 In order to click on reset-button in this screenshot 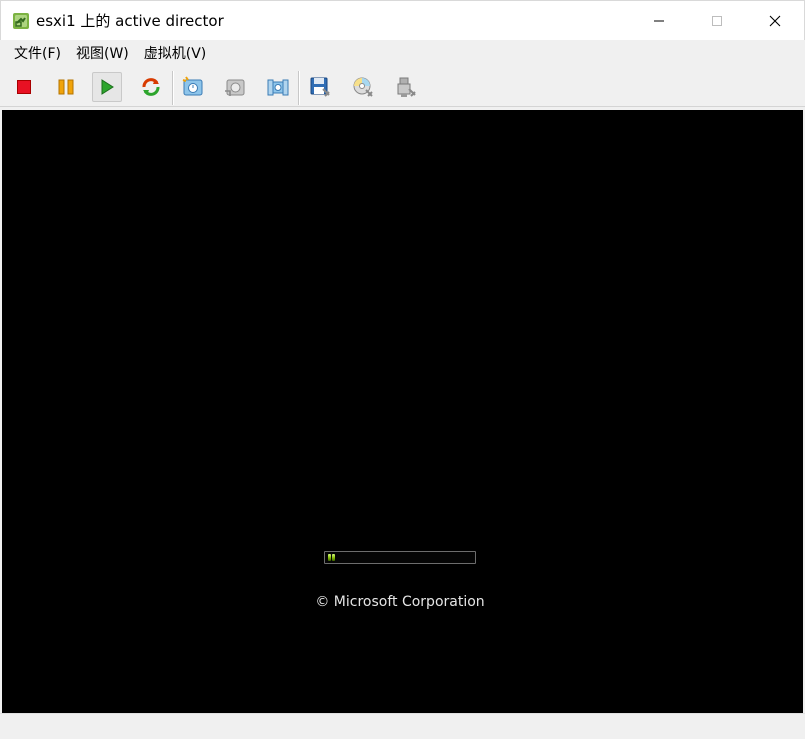, I will do `click(151, 87)`.